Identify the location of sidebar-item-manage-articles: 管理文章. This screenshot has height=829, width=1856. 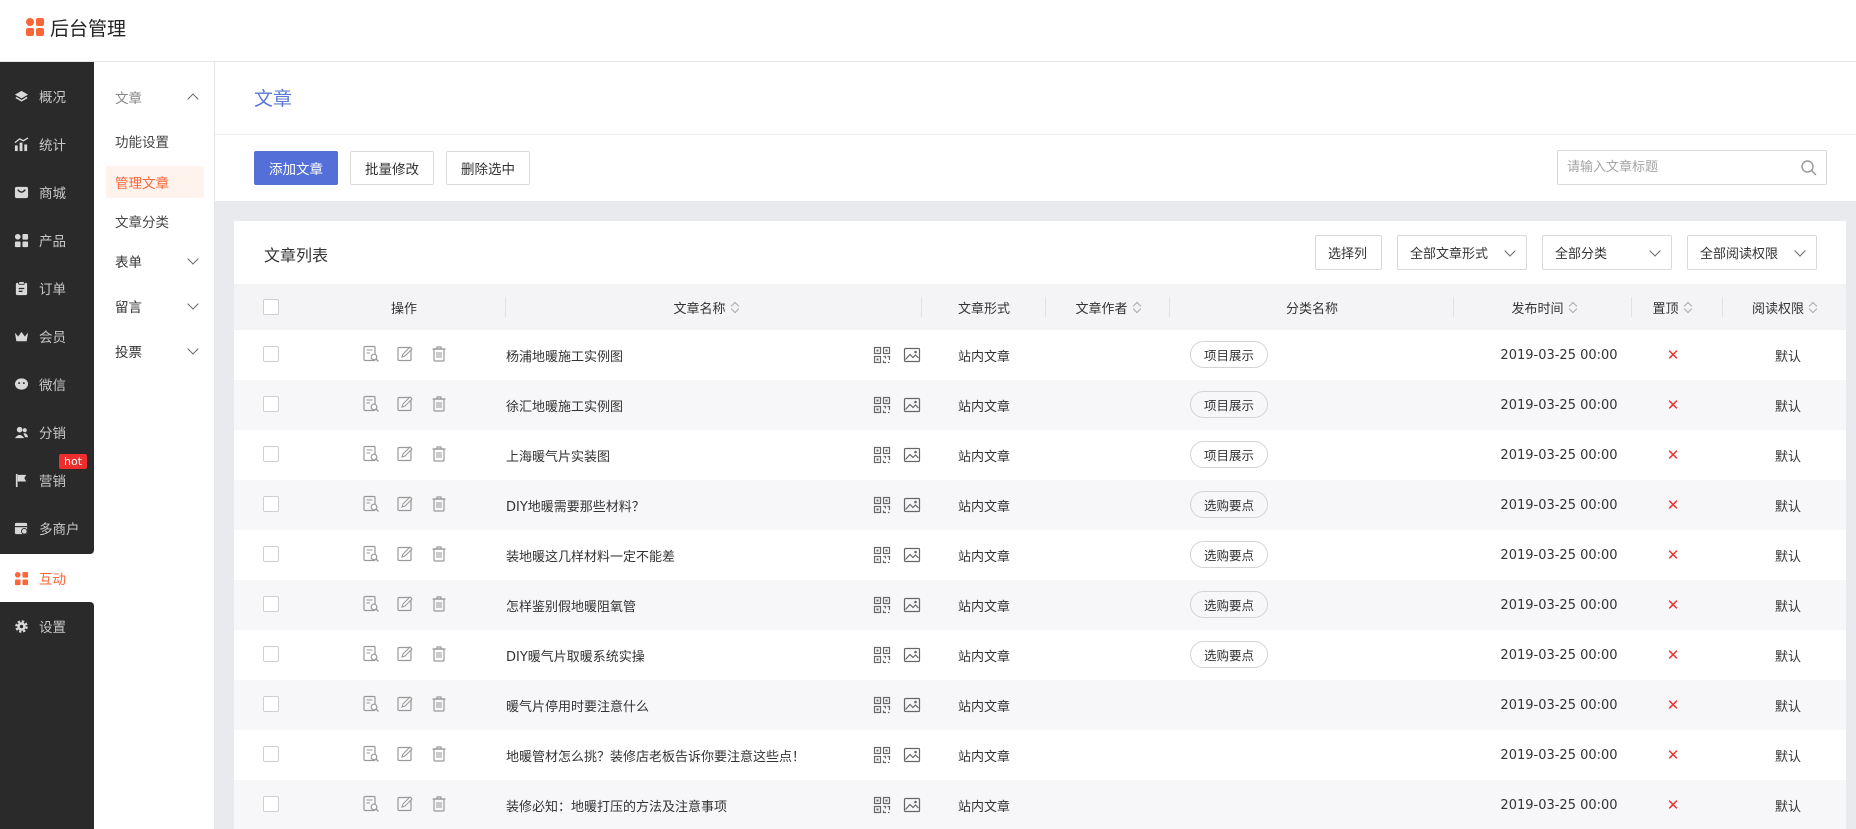
(155, 182).